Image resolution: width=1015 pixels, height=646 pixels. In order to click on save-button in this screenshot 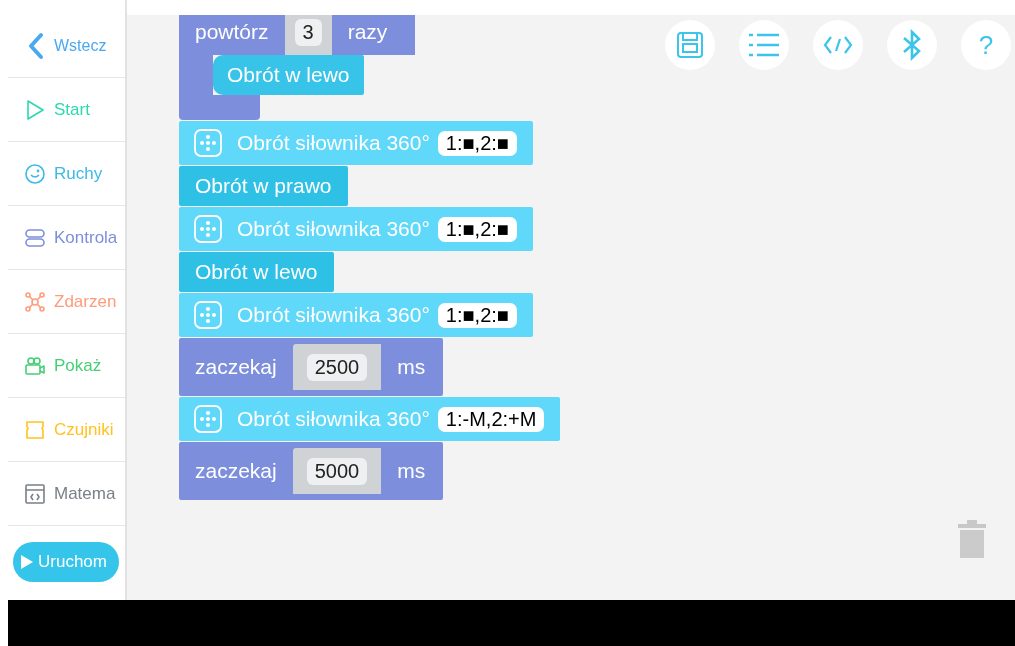, I will do `click(690, 45)`.